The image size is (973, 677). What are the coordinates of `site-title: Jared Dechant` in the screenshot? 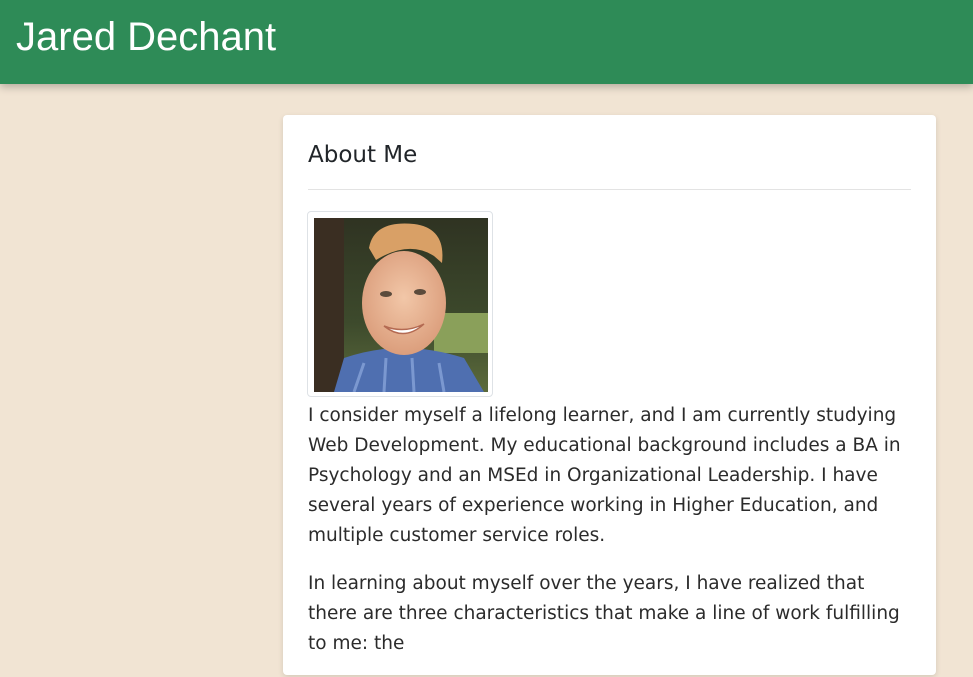 It's located at (146, 37).